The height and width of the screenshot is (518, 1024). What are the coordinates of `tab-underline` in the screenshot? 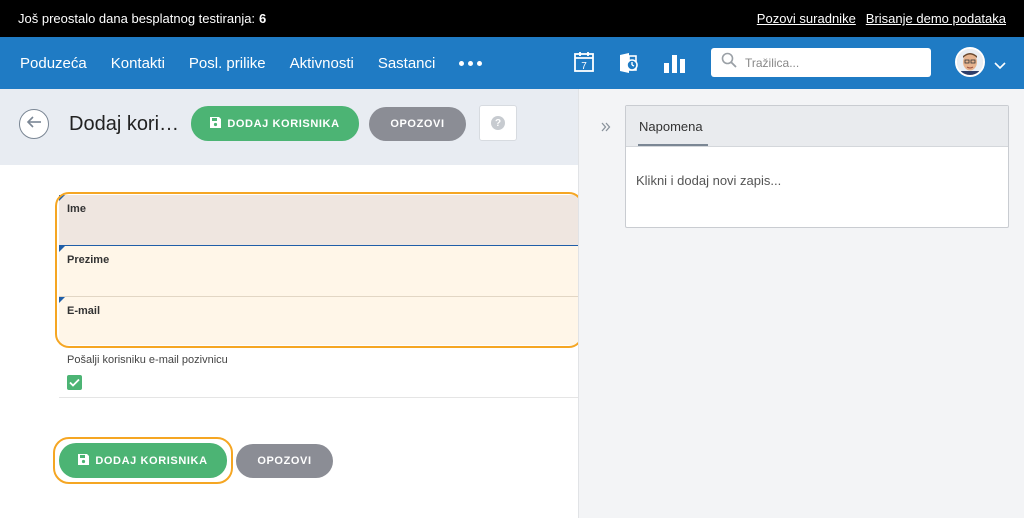 It's located at (673, 145).